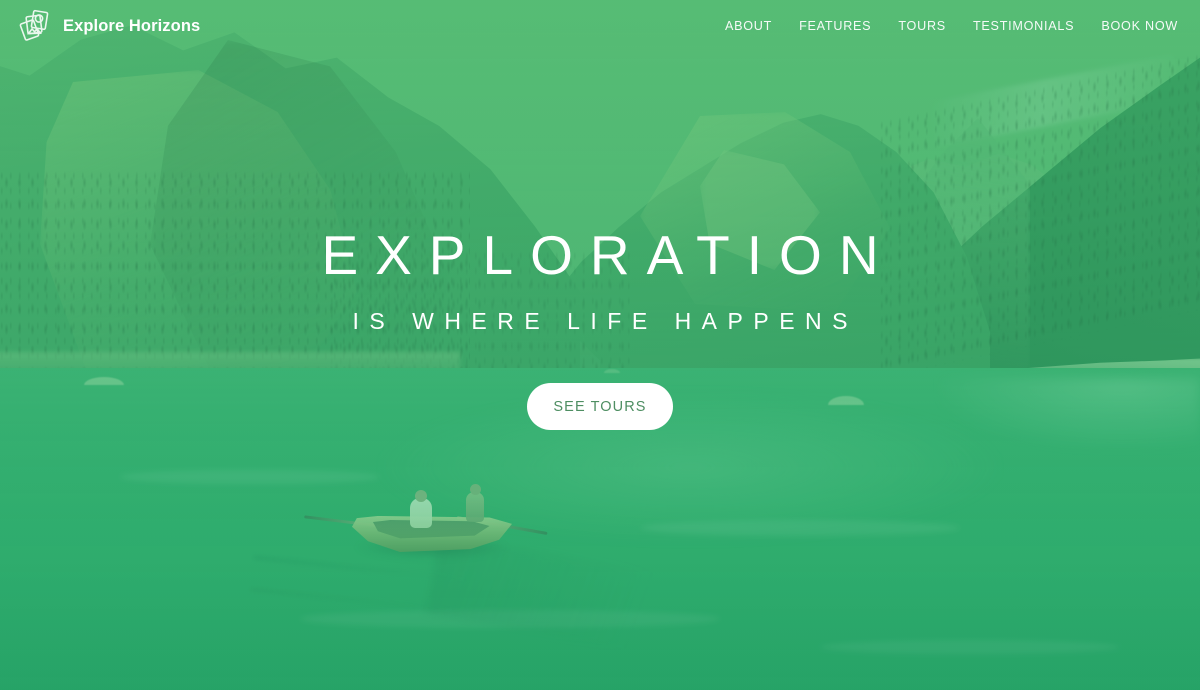 The width and height of the screenshot is (1200, 690). Describe the element at coordinates (600, 406) in the screenshot. I see `see-tours-button: SEE TOURS` at that location.